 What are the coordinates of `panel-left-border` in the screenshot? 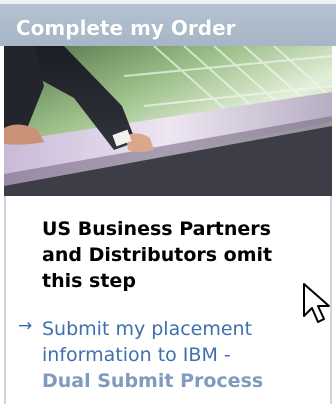 It's located at (5, 300).